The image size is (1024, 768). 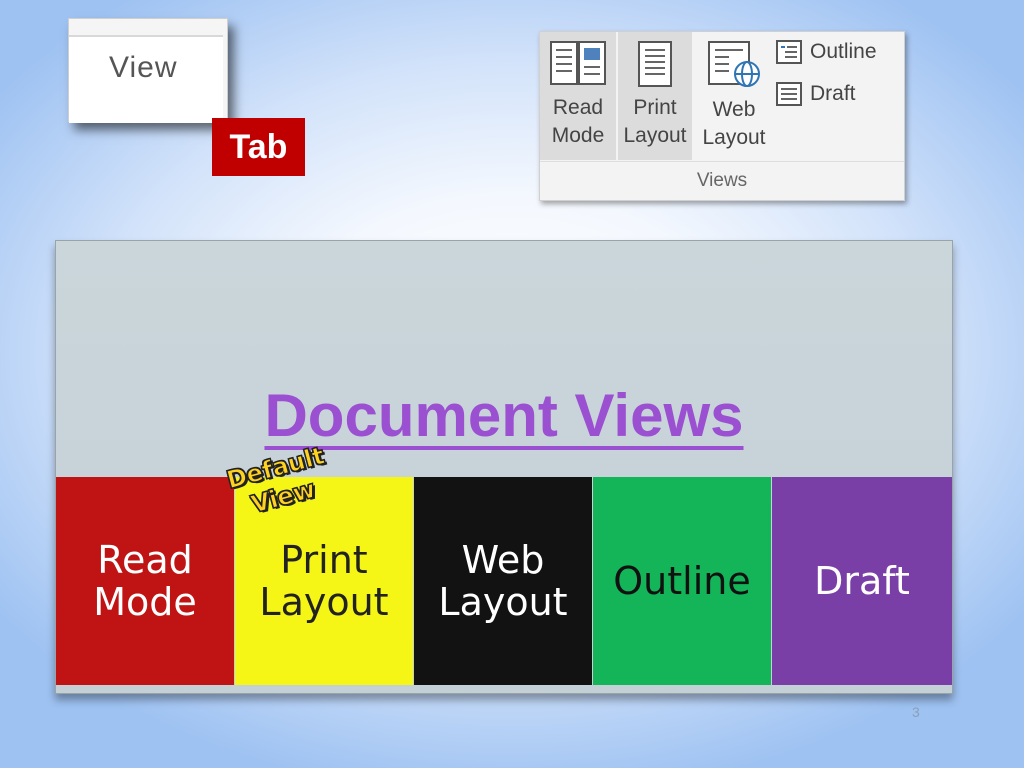 I want to click on tab-callout-label: Tab, so click(x=258, y=147).